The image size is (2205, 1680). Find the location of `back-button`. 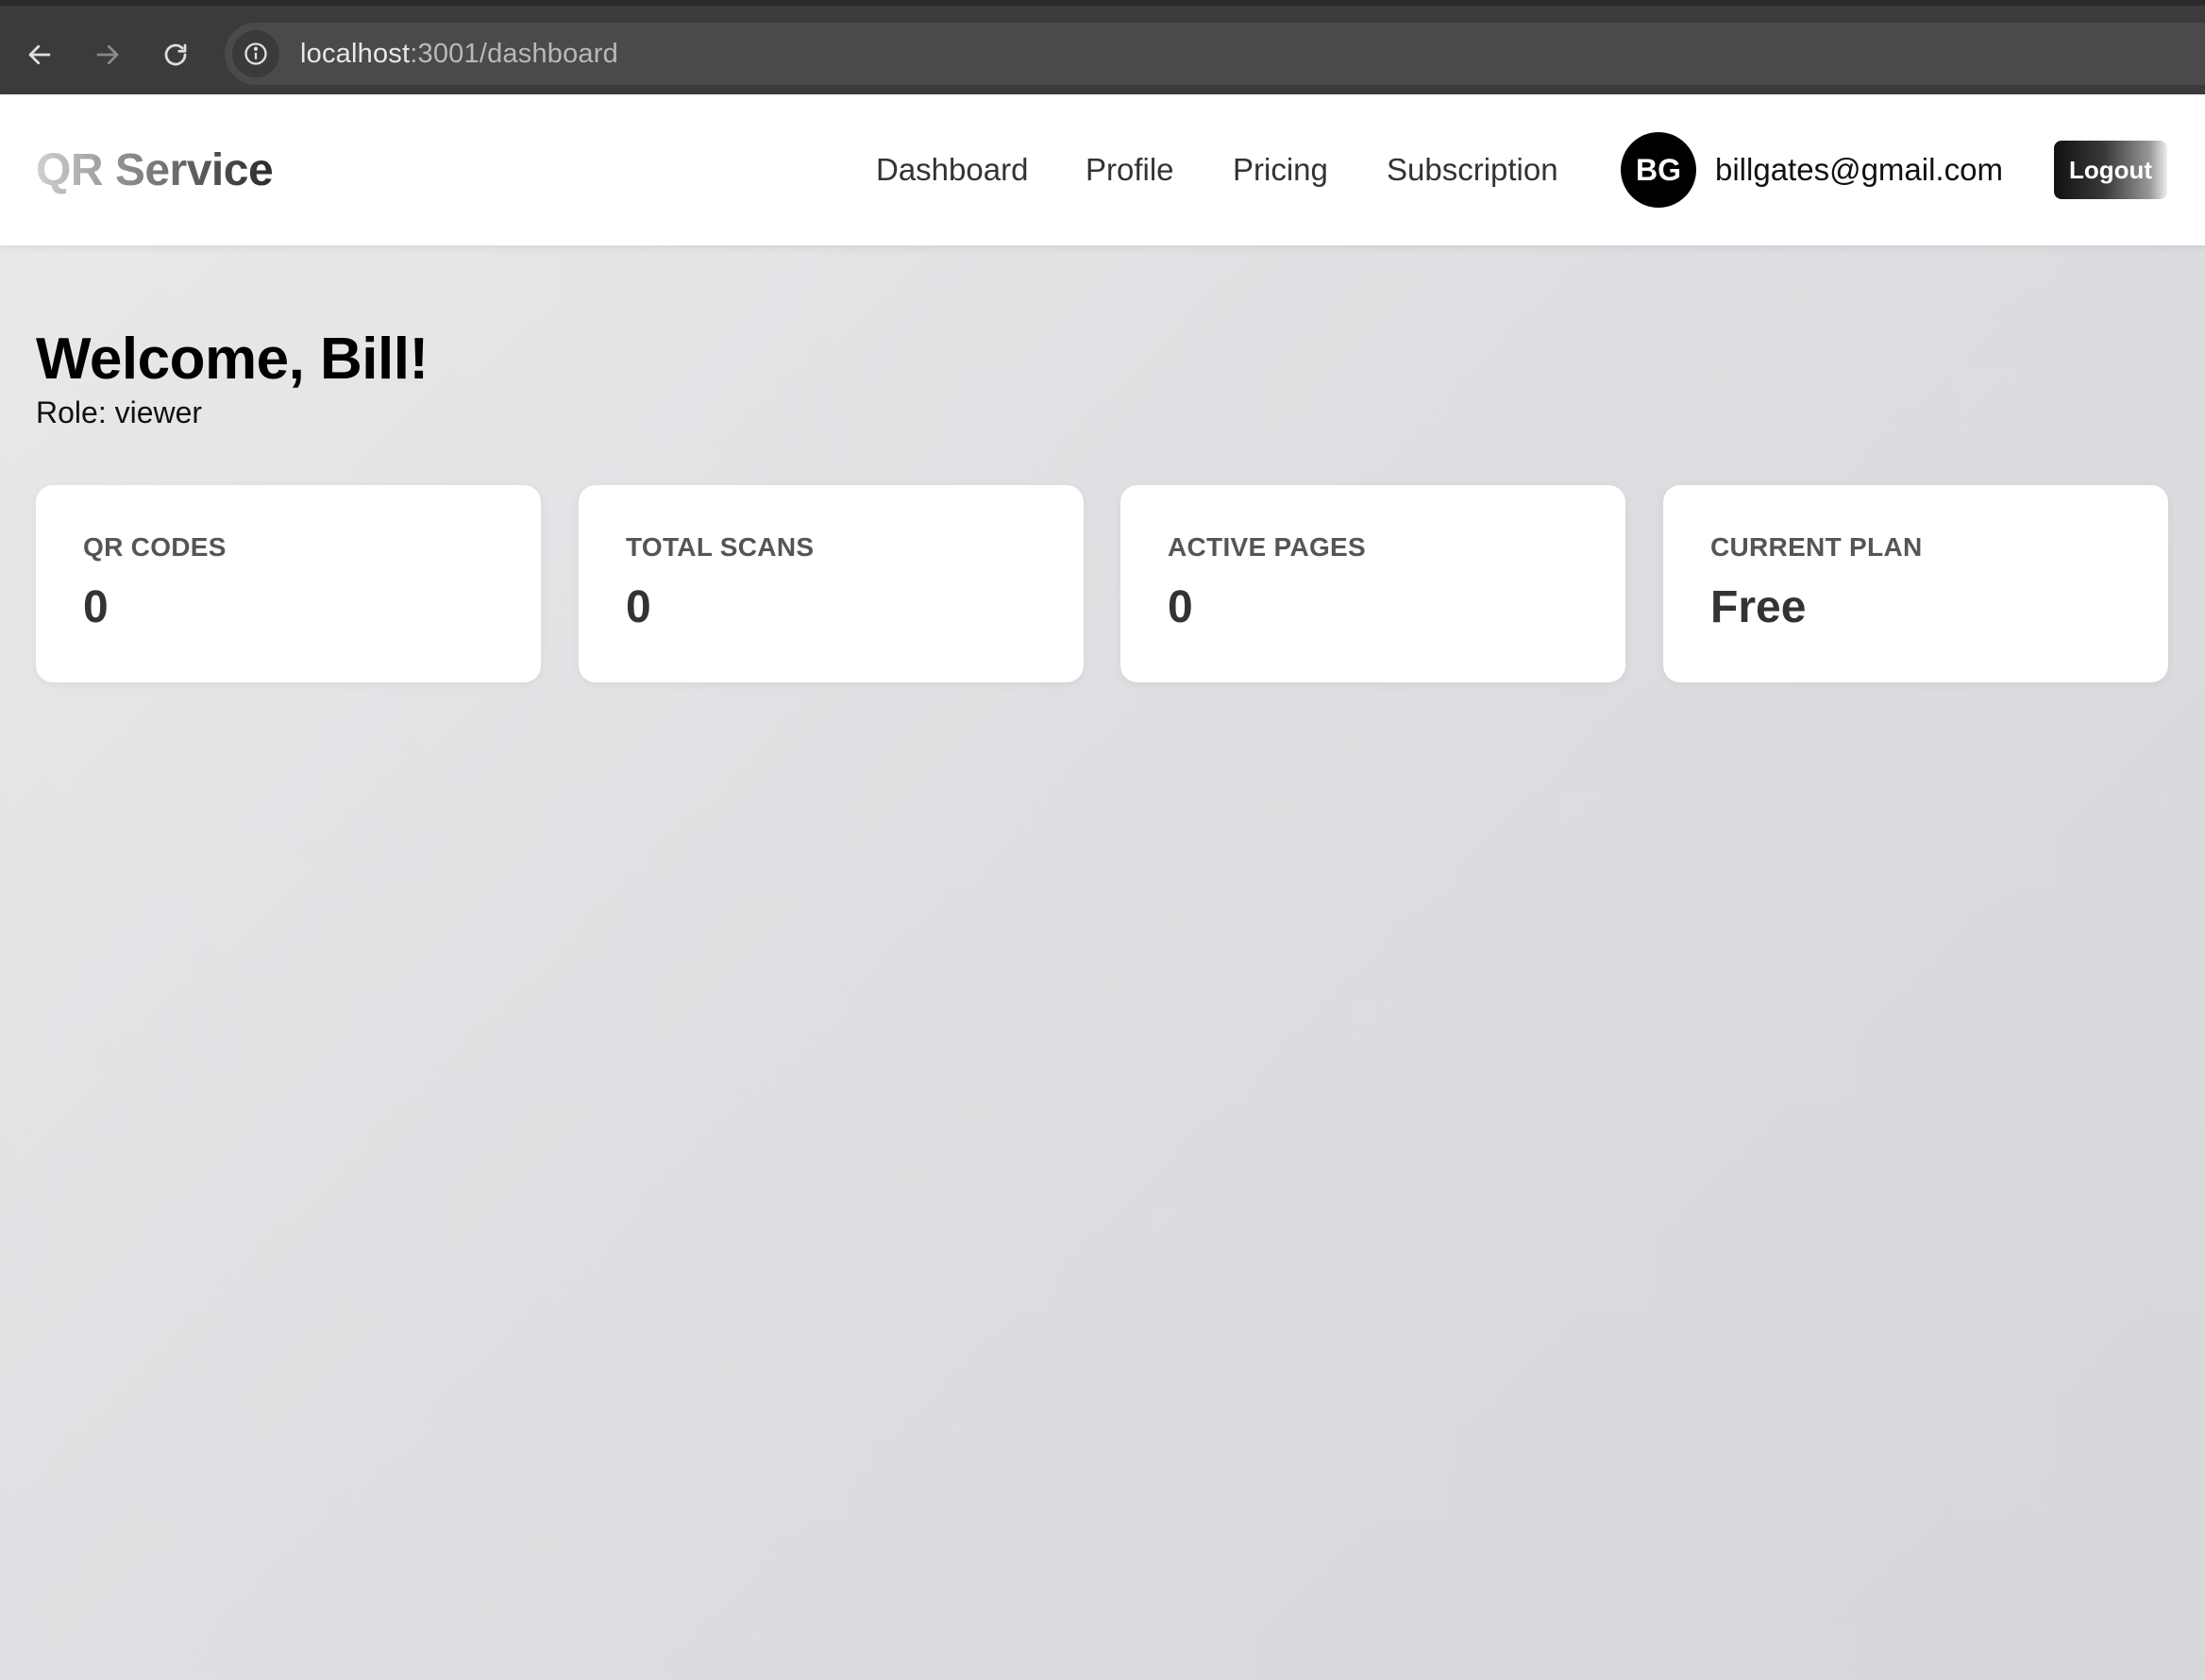

back-button is located at coordinates (39, 55).